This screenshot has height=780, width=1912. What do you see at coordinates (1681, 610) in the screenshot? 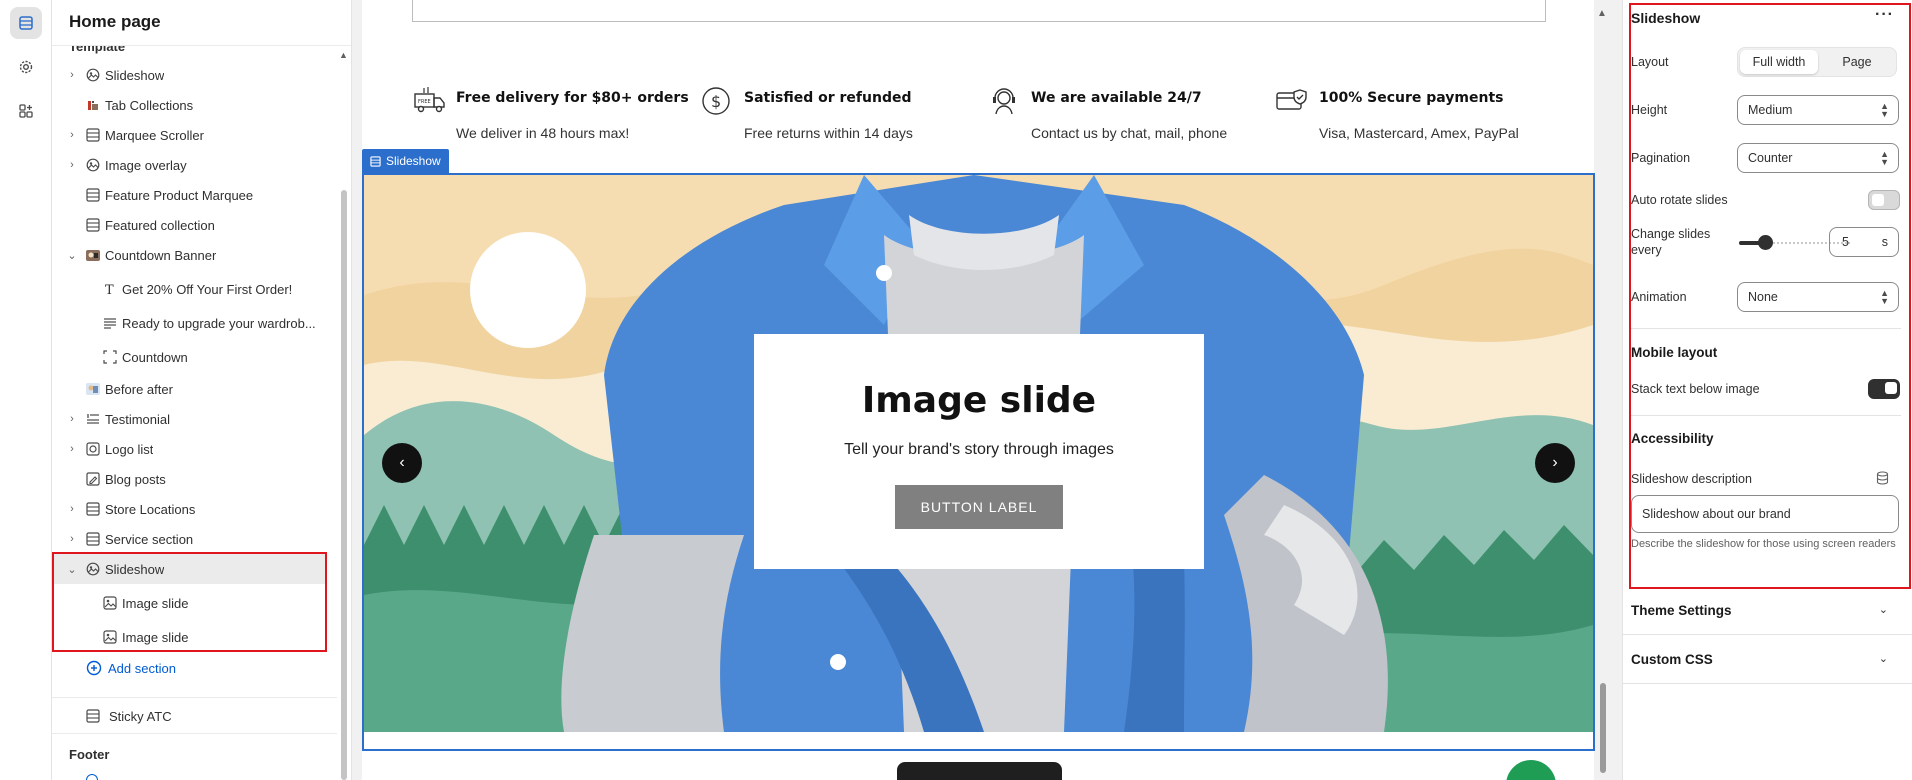
I see `collapsible-label: Theme Settings` at bounding box center [1681, 610].